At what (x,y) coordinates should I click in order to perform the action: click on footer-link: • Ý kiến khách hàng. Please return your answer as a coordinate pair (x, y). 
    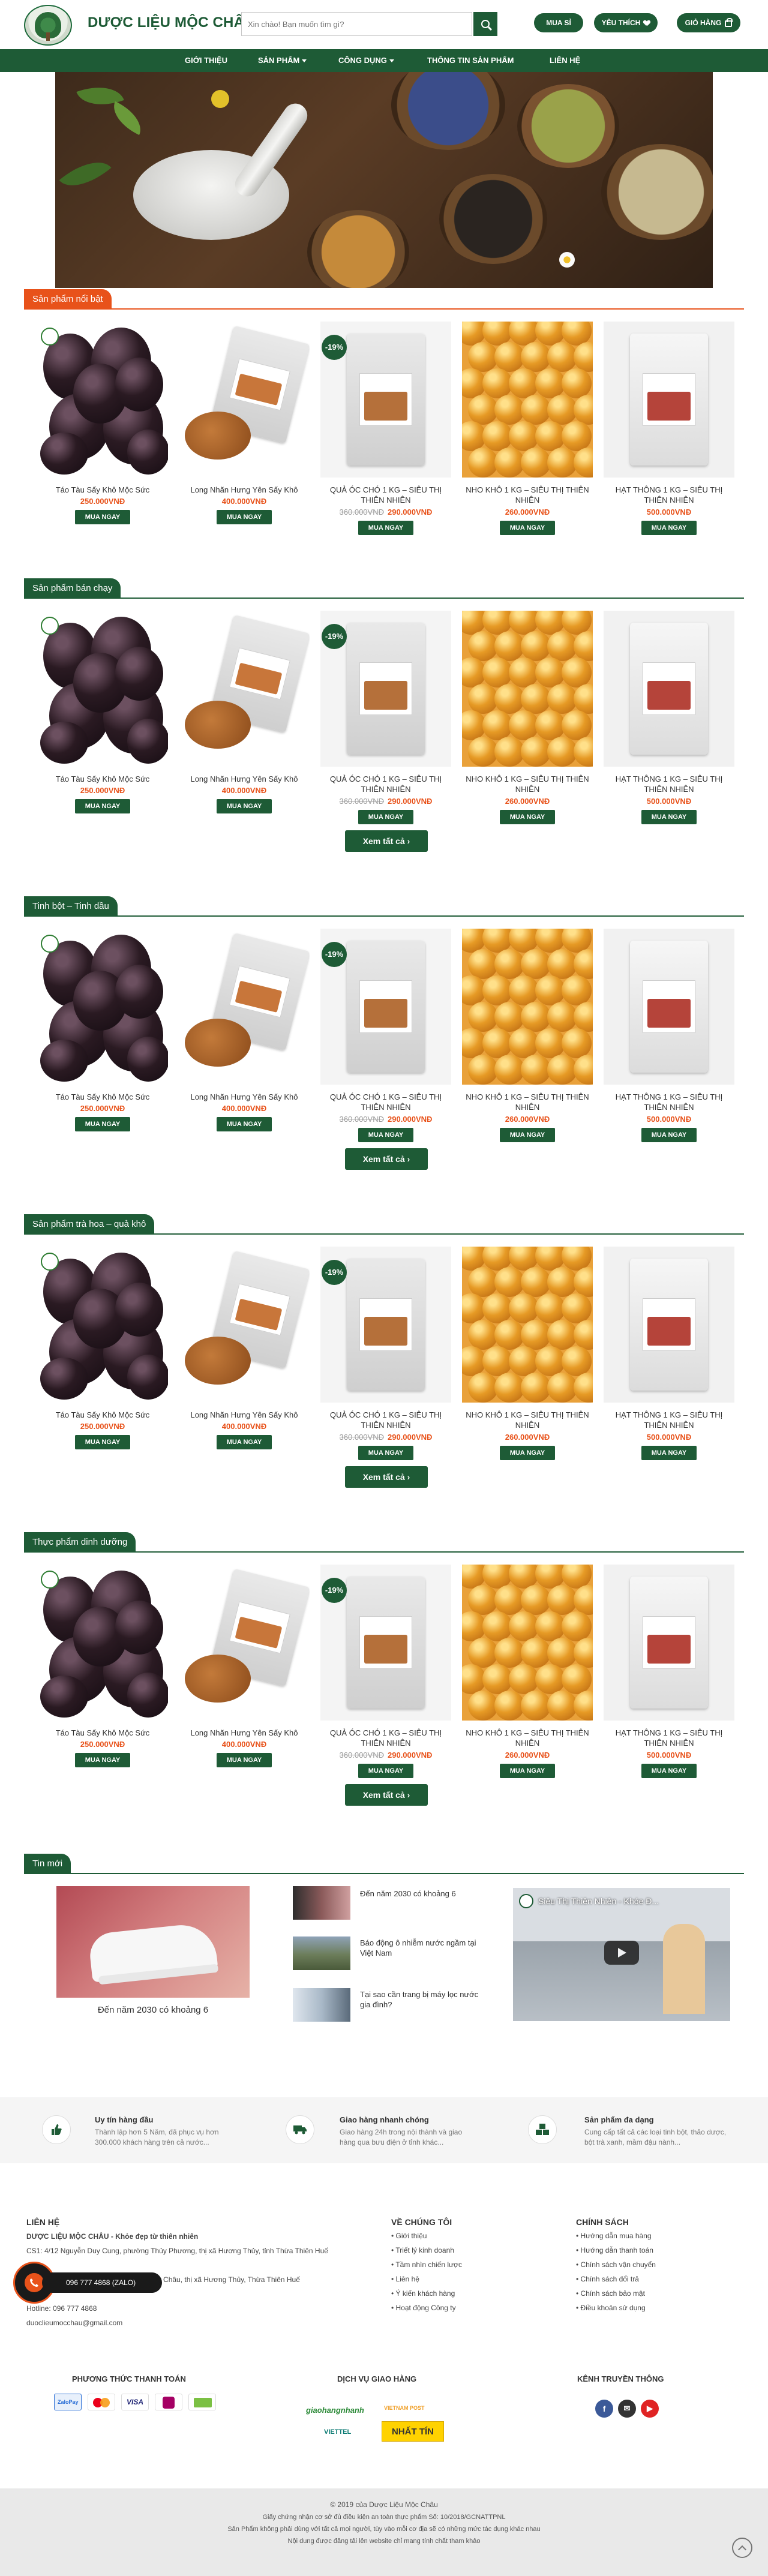
    Looking at the image, I should click on (423, 2293).